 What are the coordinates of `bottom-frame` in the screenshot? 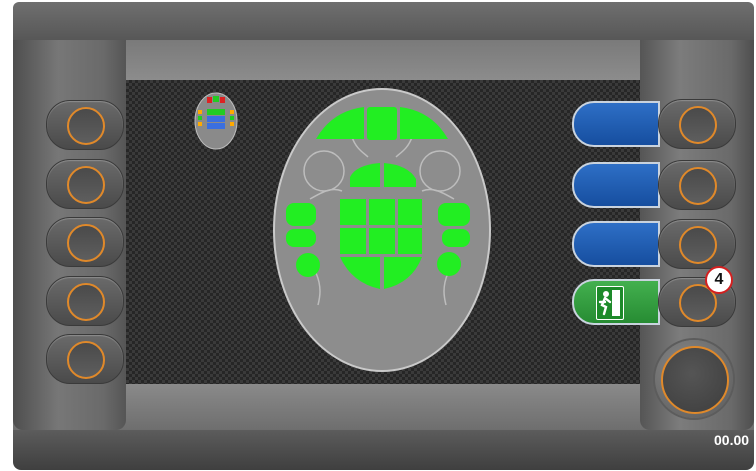 It's located at (383, 450).